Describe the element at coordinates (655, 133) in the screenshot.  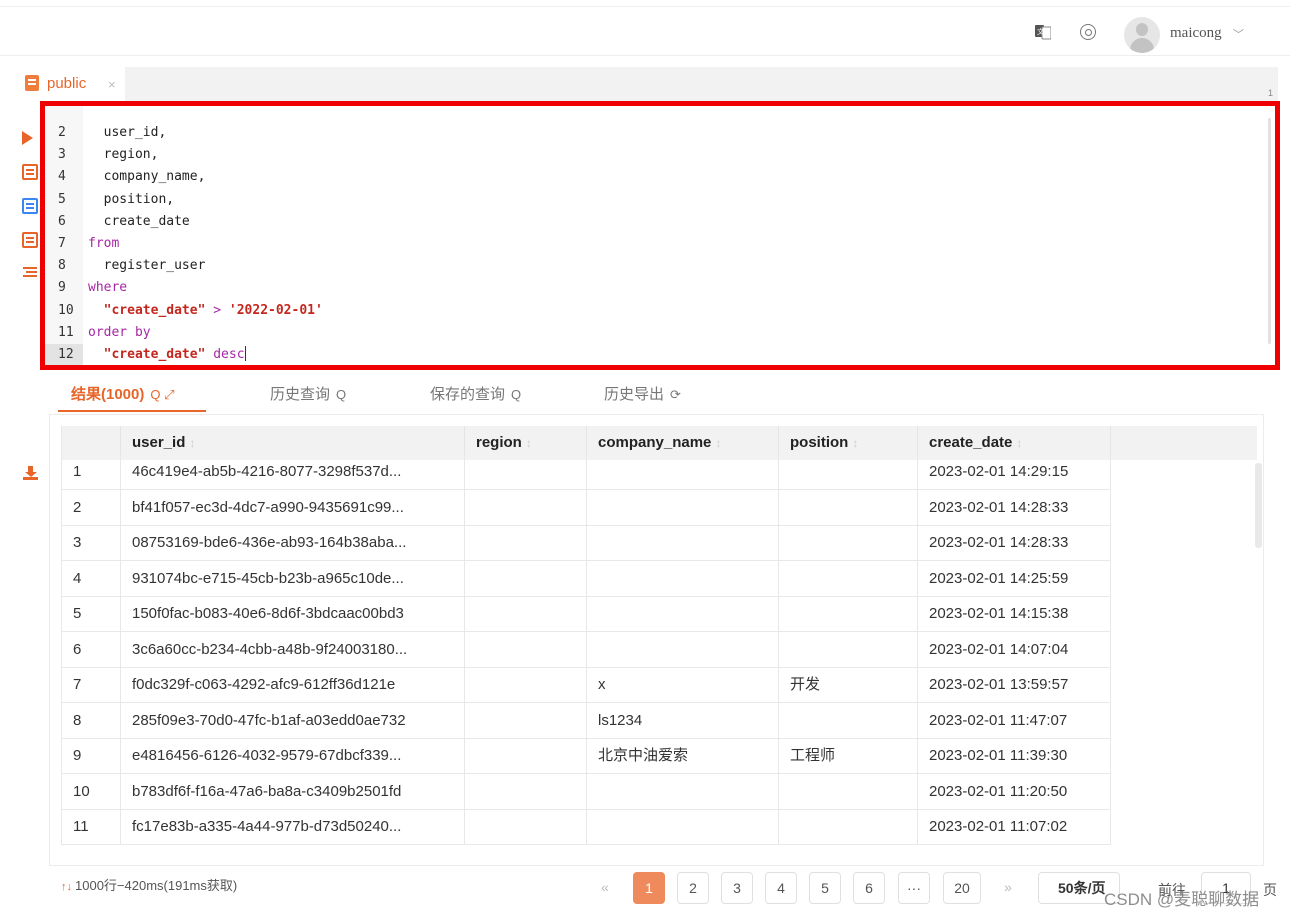
I see `code-line: 2 user_id,` at that location.